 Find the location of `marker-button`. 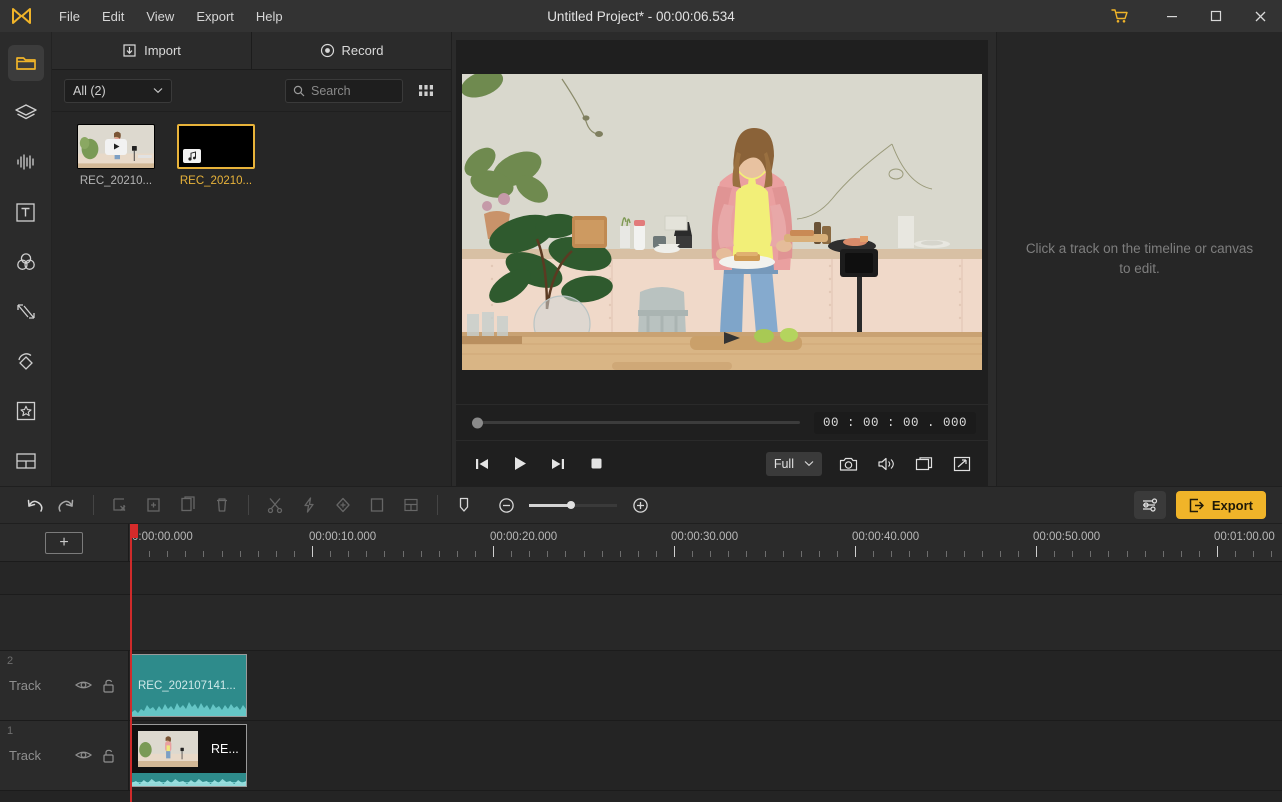

marker-button is located at coordinates (464, 505).